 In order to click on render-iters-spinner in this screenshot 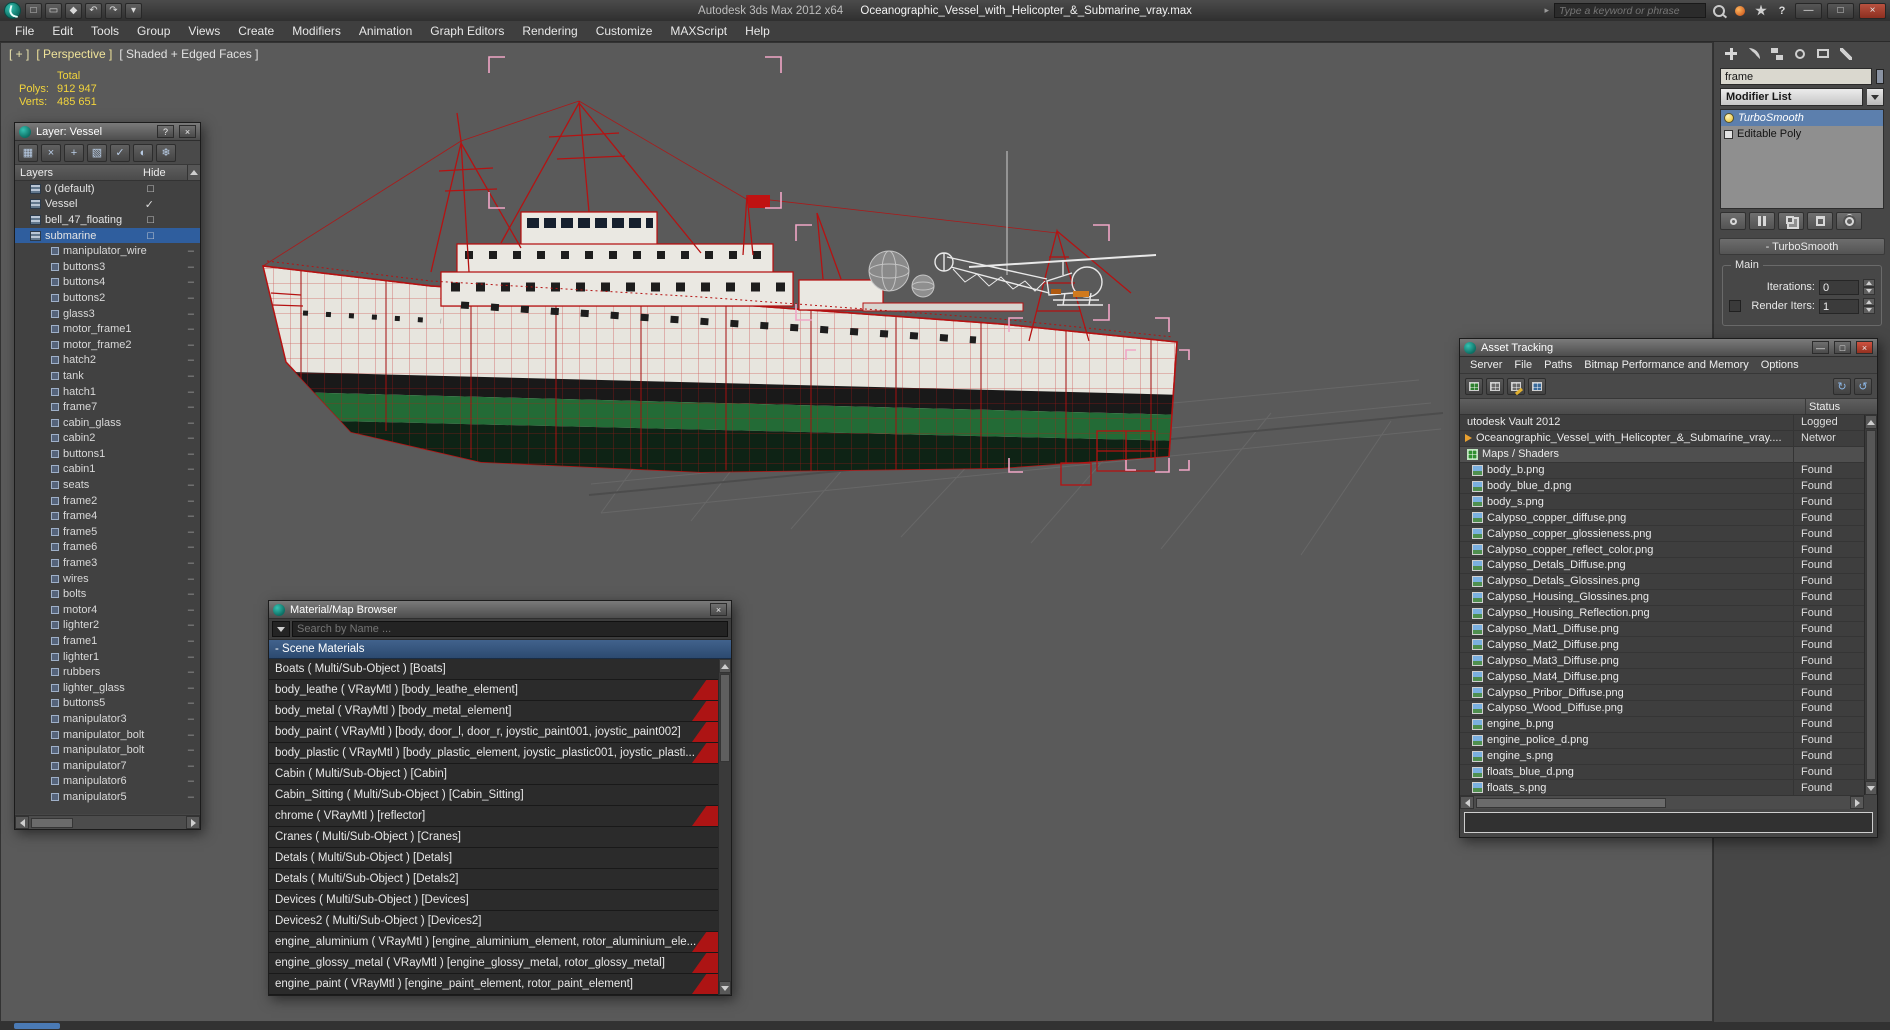, I will do `click(1869, 306)`.